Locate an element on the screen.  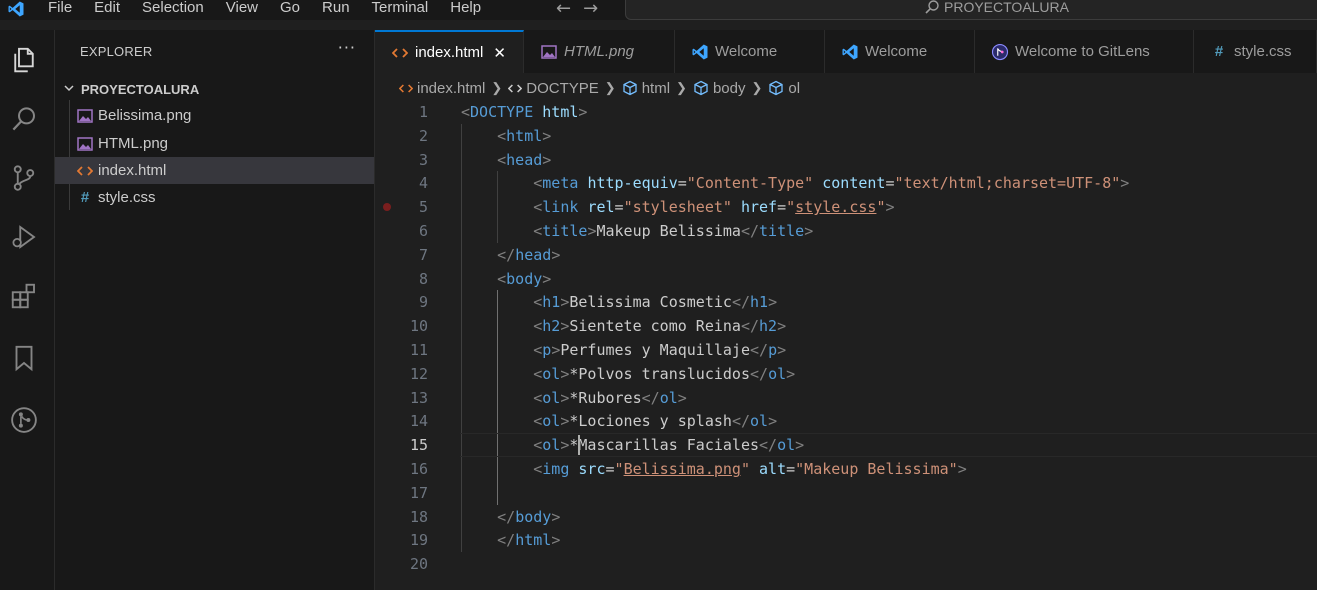
code-line: 20 is located at coordinates (846, 564).